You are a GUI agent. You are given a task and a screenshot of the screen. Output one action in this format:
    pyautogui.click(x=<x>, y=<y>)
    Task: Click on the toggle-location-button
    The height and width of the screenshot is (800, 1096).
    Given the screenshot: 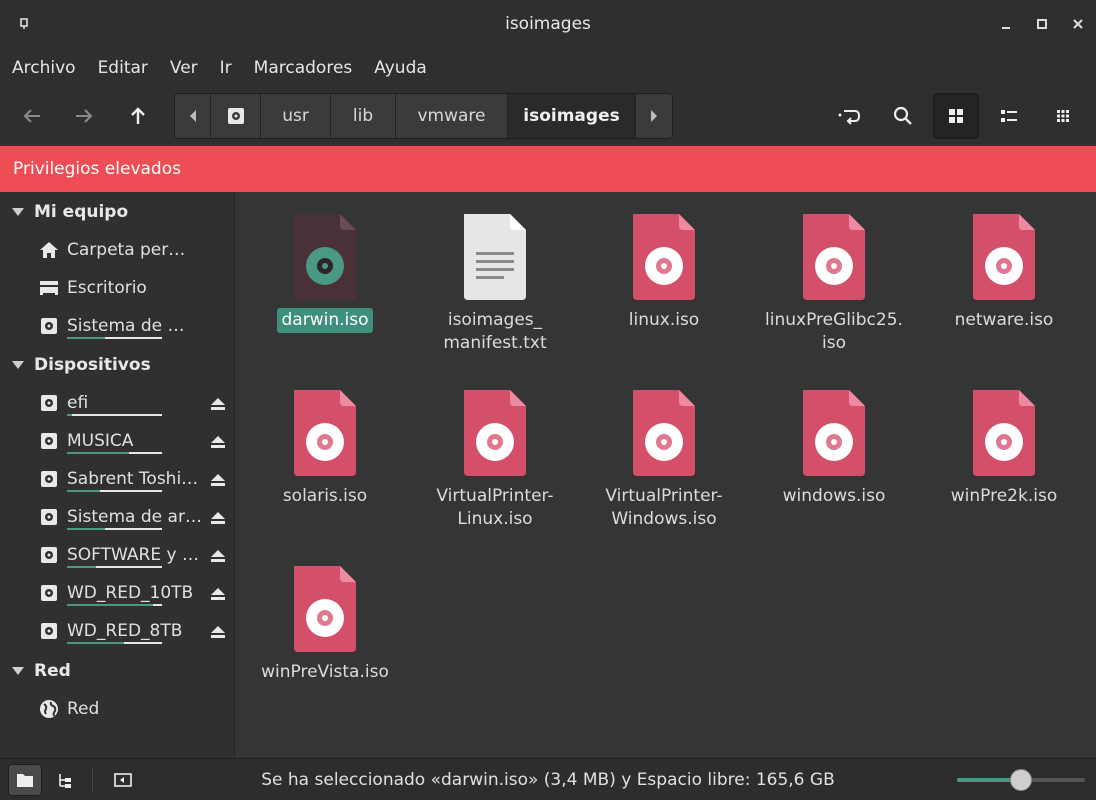 What is the action you would take?
    pyautogui.click(x=849, y=116)
    